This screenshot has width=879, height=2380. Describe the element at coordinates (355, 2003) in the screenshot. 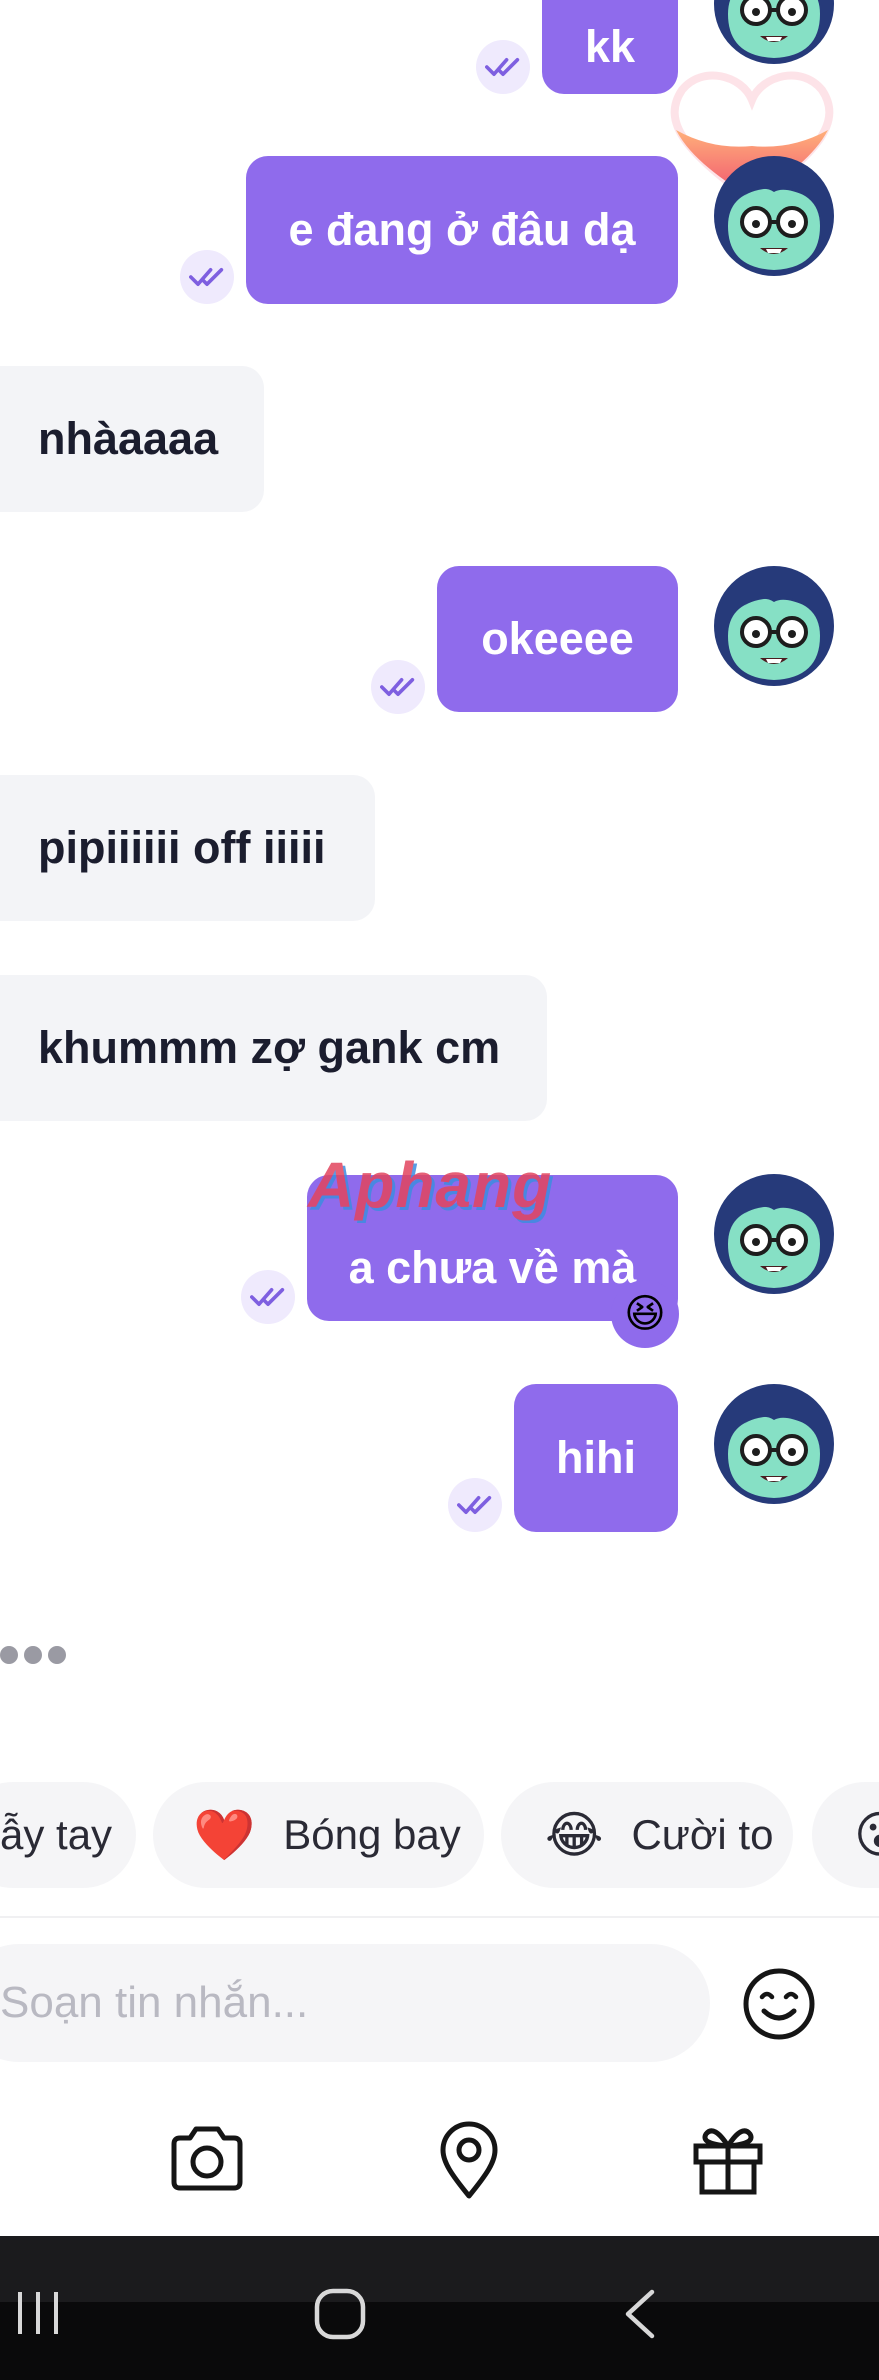

I see `message-input` at that location.